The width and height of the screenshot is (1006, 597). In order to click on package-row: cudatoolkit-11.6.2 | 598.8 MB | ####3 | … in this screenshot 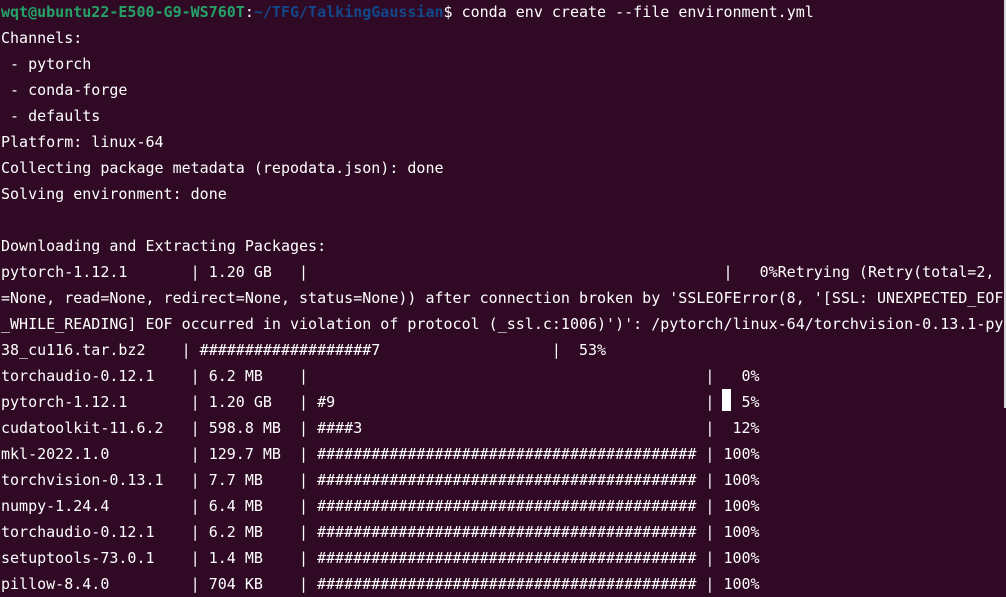, I will do `click(380, 428)`.